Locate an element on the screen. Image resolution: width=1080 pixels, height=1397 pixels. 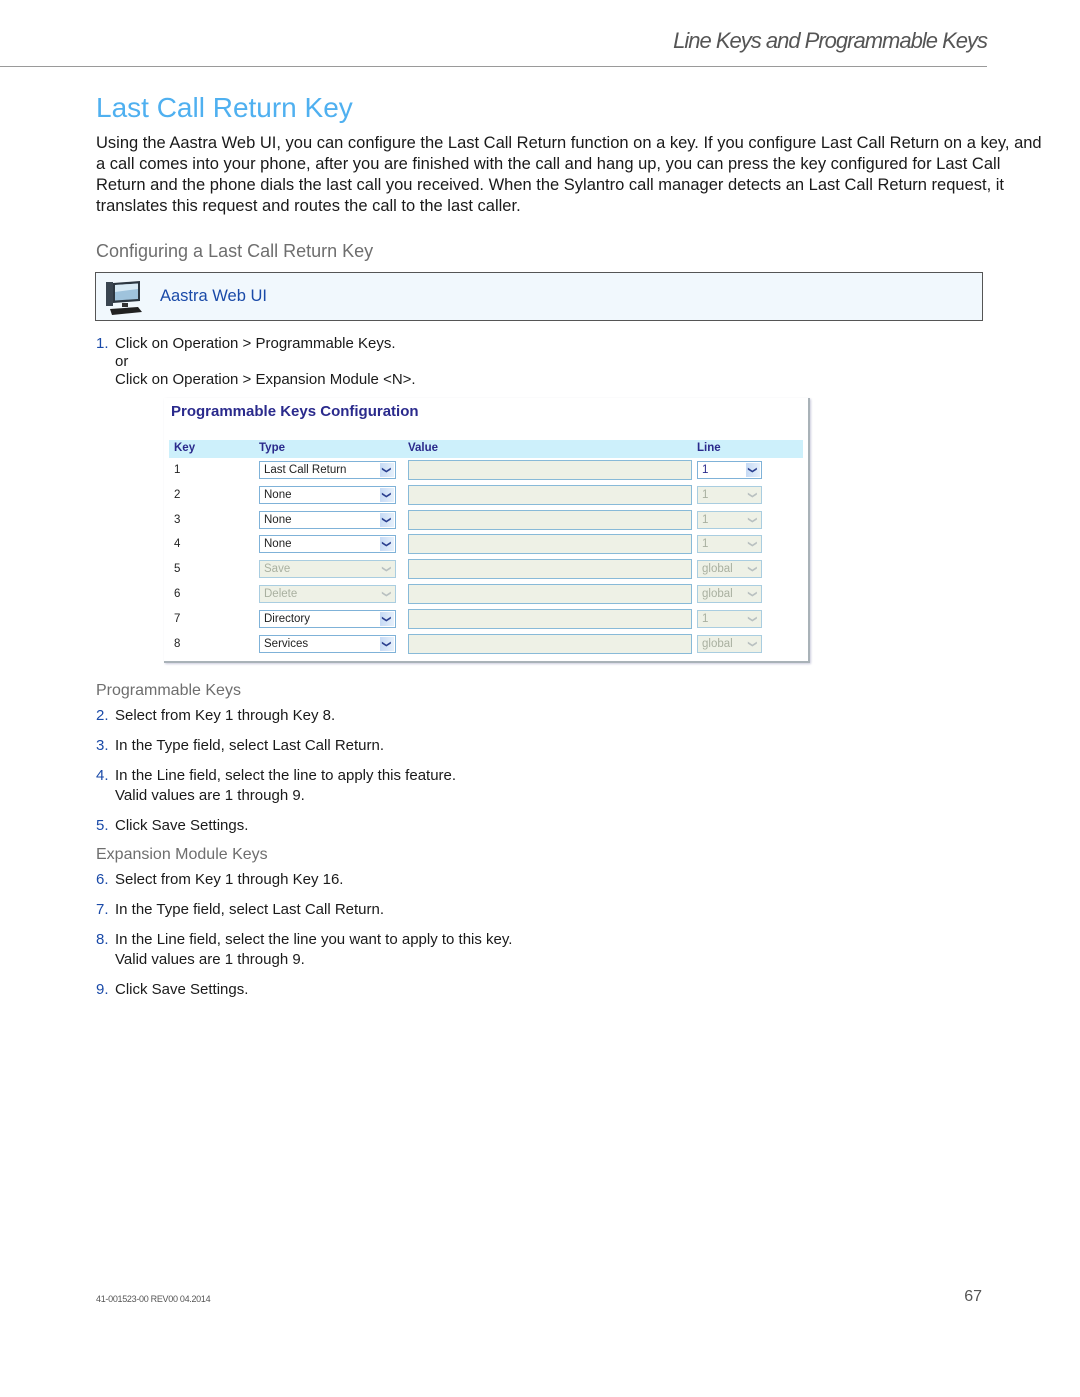
running-head: Line Keys and Programmable Keys is located at coordinates (830, 40).